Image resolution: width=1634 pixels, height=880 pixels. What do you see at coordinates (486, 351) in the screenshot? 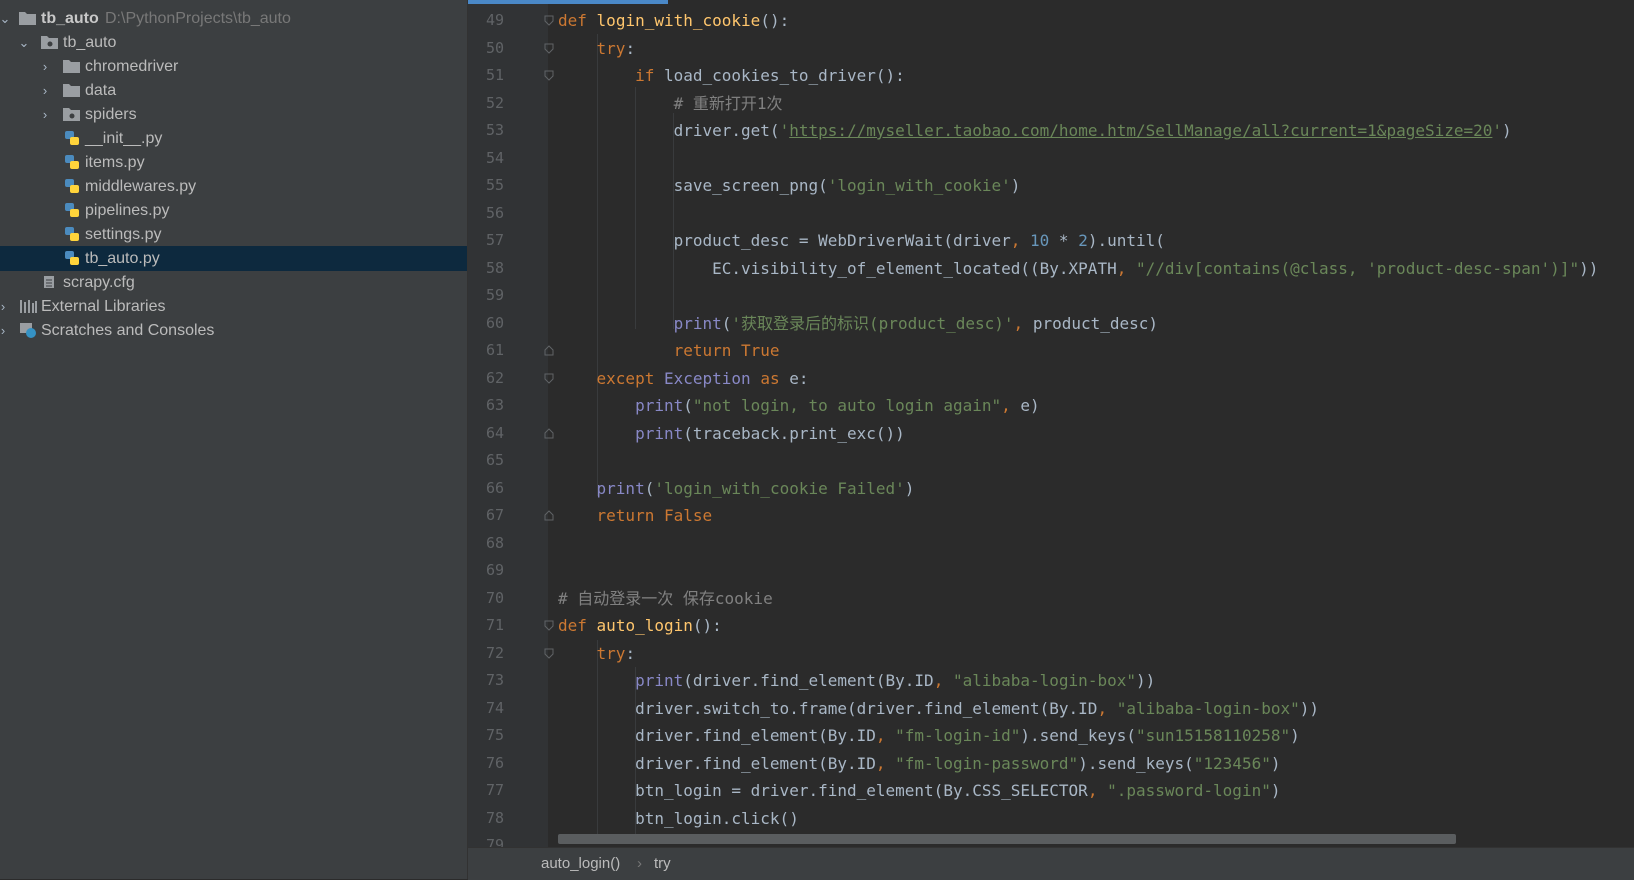
I see `line-number: 61` at bounding box center [486, 351].